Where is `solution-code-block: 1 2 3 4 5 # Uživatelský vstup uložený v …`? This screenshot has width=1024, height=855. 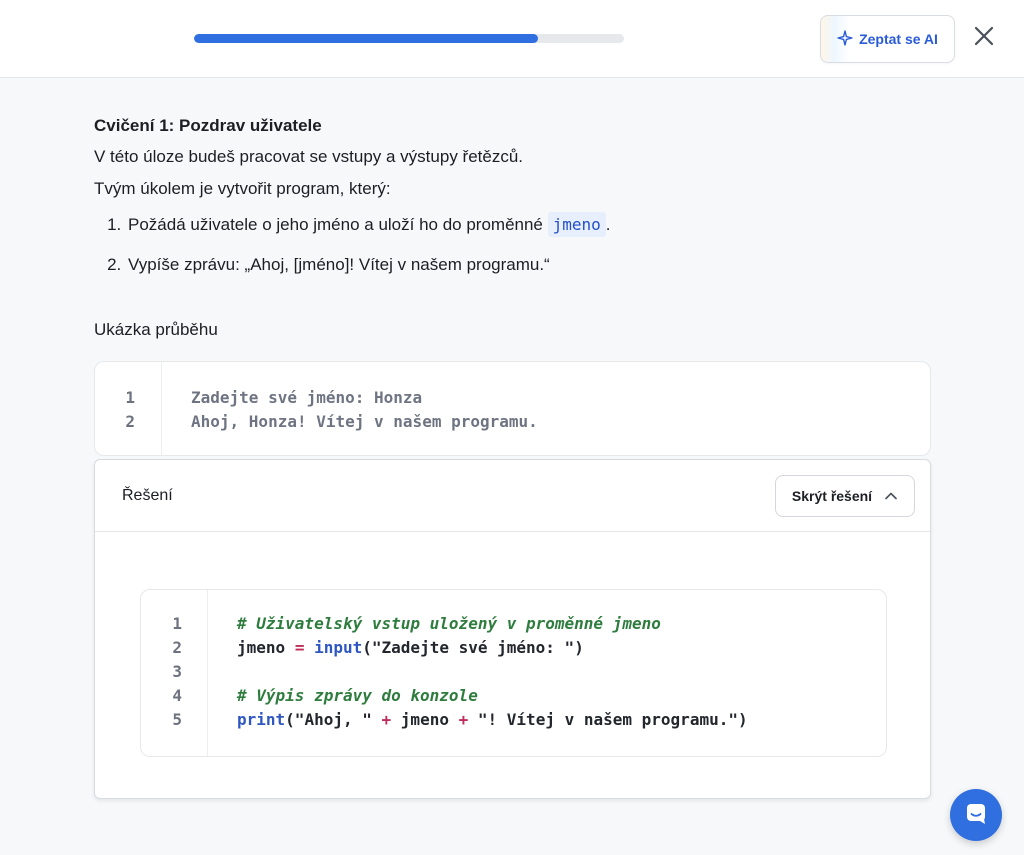 solution-code-block: 1 2 3 4 5 # Uživatelský vstup uložený v … is located at coordinates (513, 673).